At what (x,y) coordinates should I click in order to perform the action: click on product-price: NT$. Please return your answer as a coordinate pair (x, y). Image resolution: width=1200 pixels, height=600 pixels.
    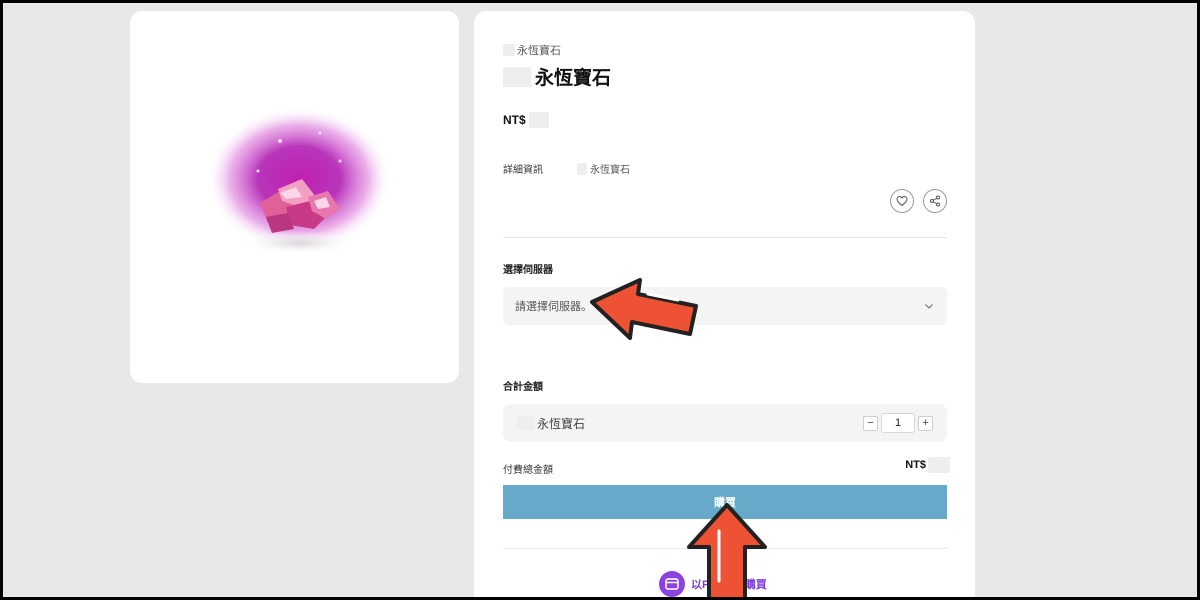
    Looking at the image, I should click on (526, 120).